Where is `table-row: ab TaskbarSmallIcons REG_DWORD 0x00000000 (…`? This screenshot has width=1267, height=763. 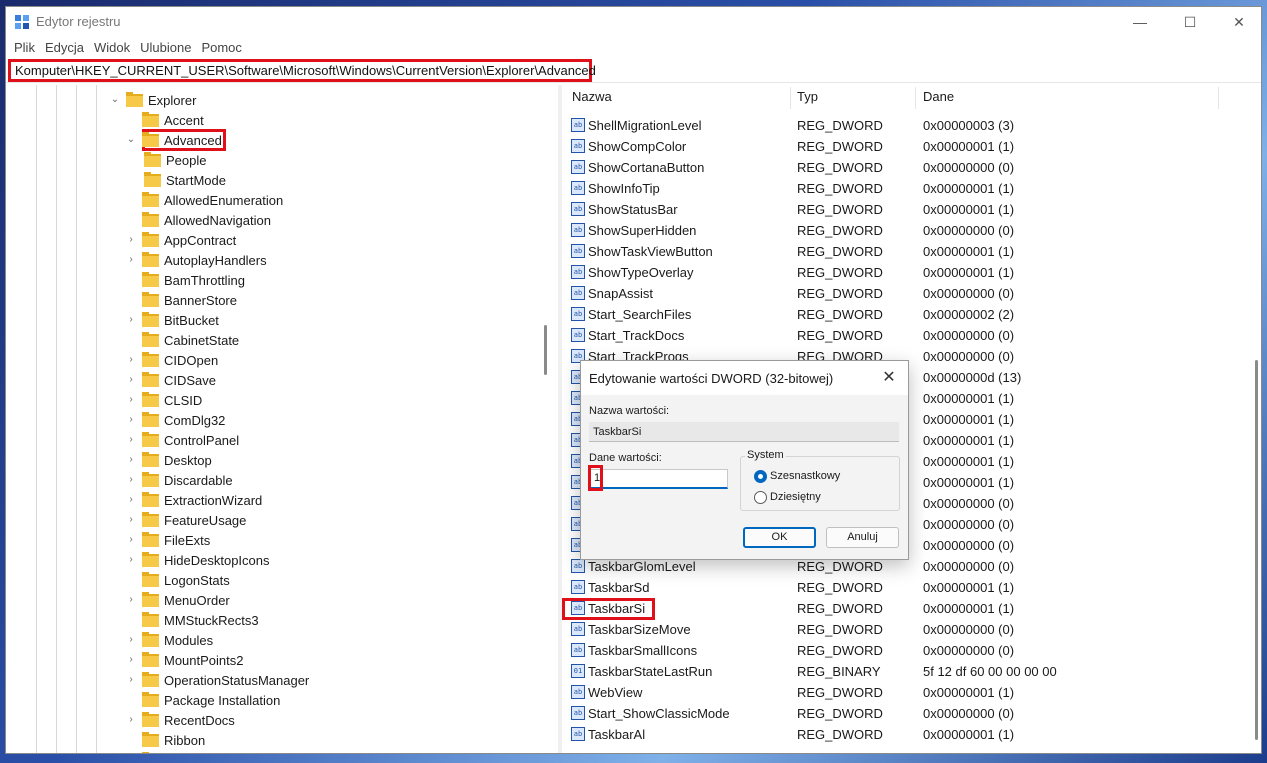
table-row: ab TaskbarSmallIcons REG_DWORD 0x00000000 (… is located at coordinates (892, 650).